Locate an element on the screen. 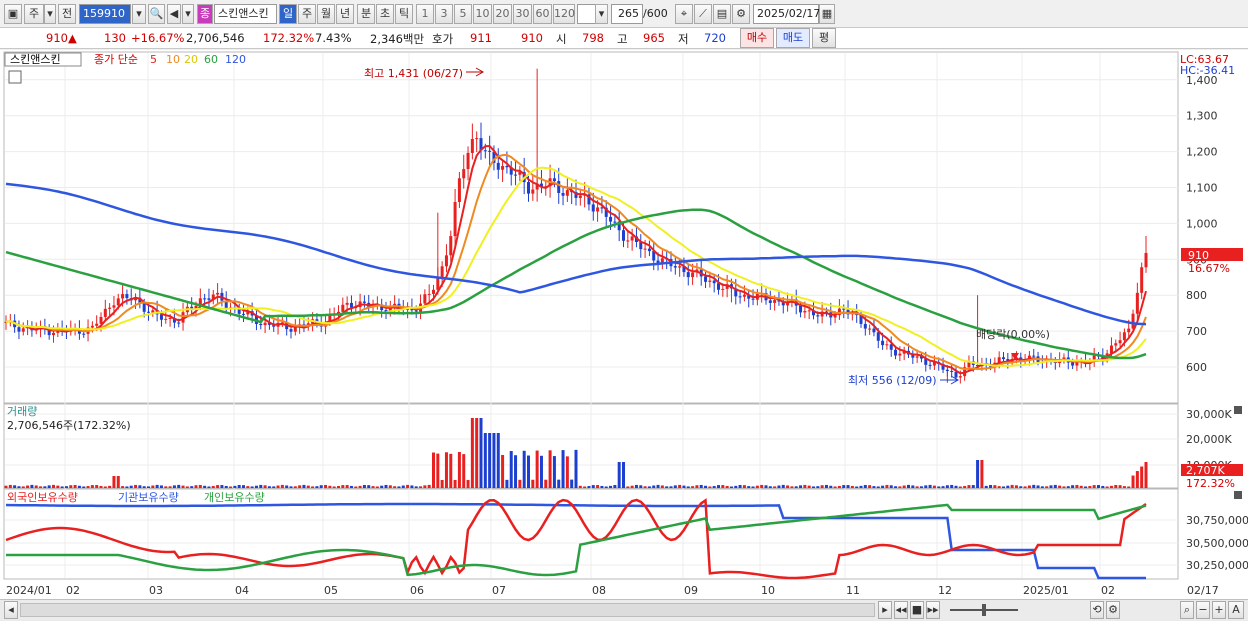 This screenshot has width=1248, height=621. speaker-dropdown-icon: ▾ is located at coordinates (188, 14).